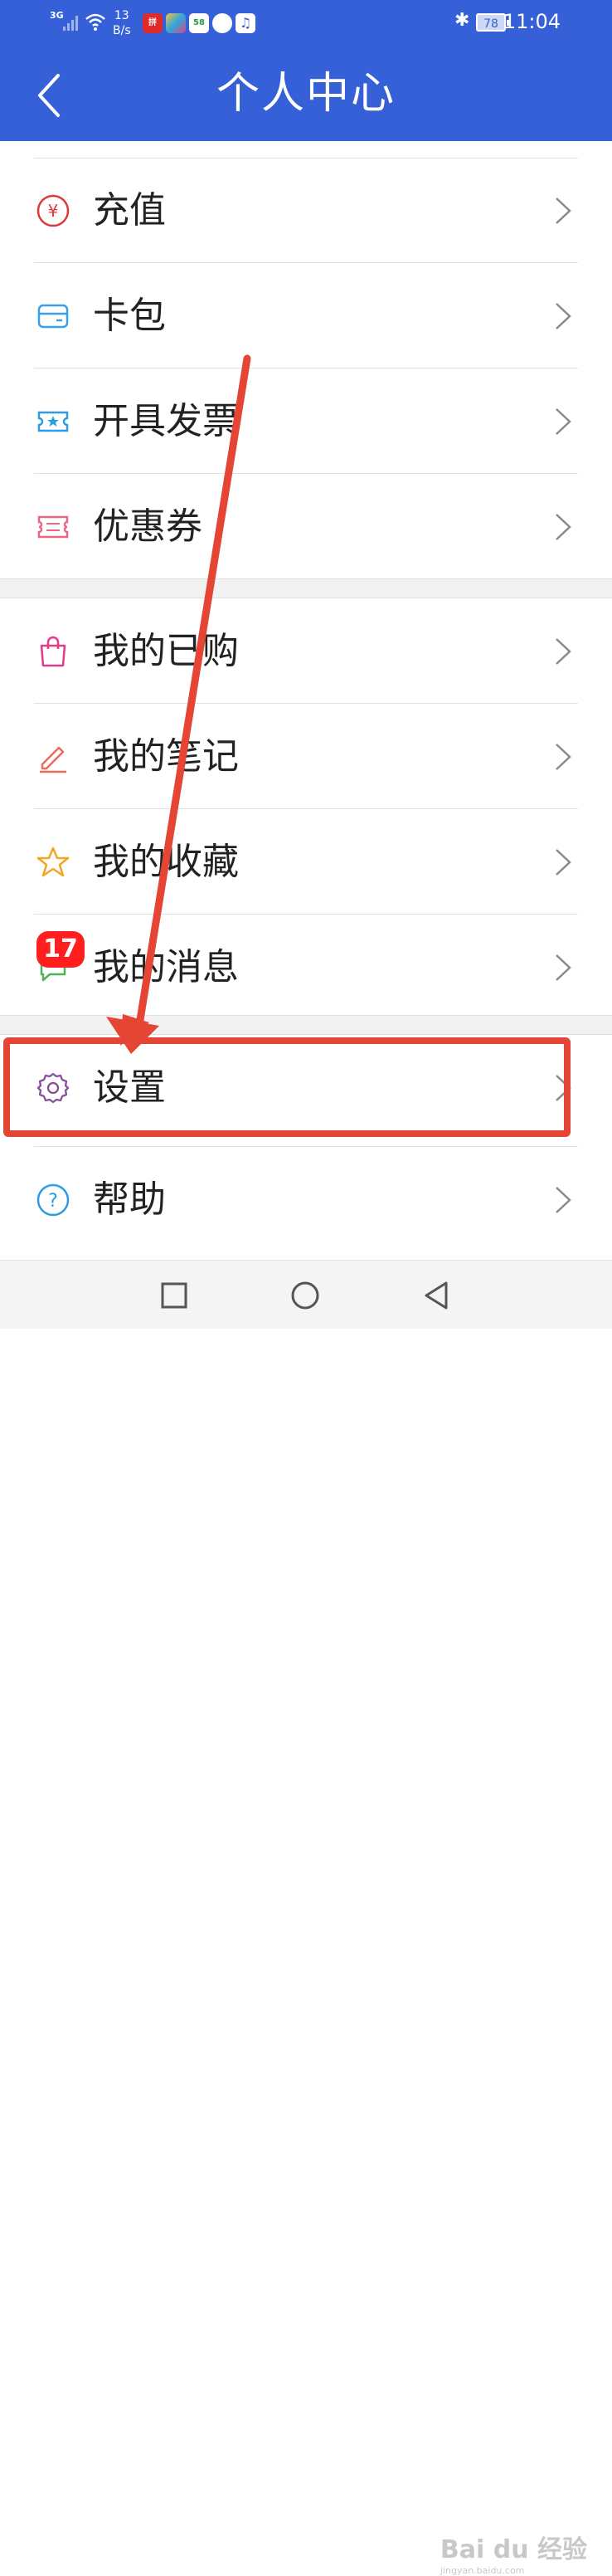 This screenshot has height=2576, width=612. Describe the element at coordinates (306, 421) in the screenshot. I see `menu-item-invoice: 开具发票` at that location.